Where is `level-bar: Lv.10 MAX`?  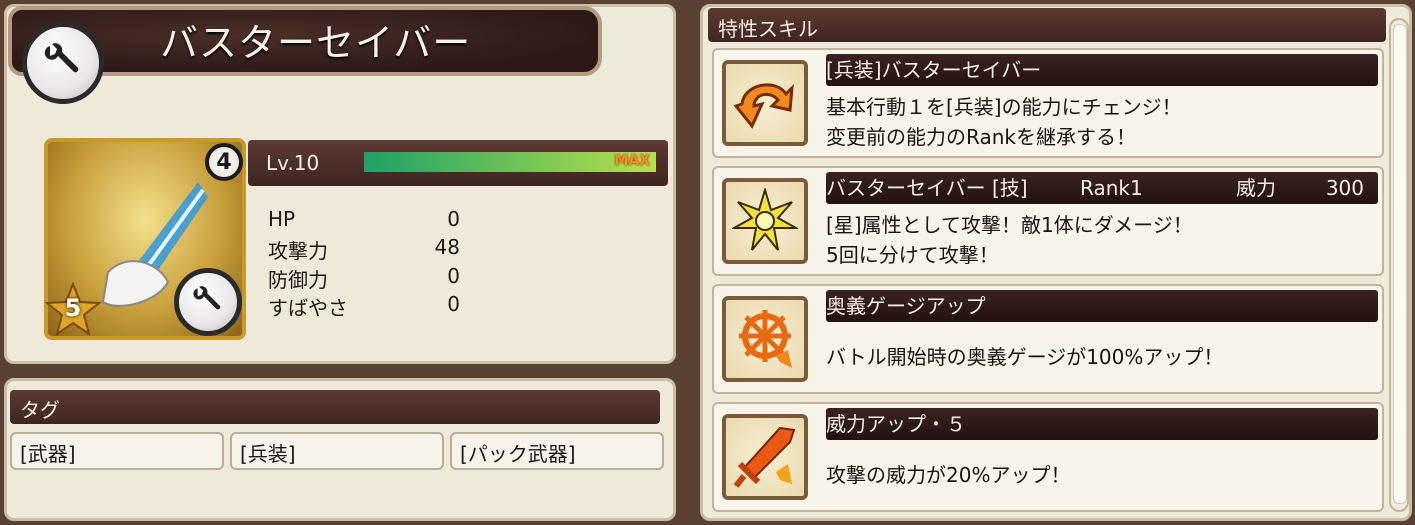 level-bar: Lv.10 MAX is located at coordinates (458, 163).